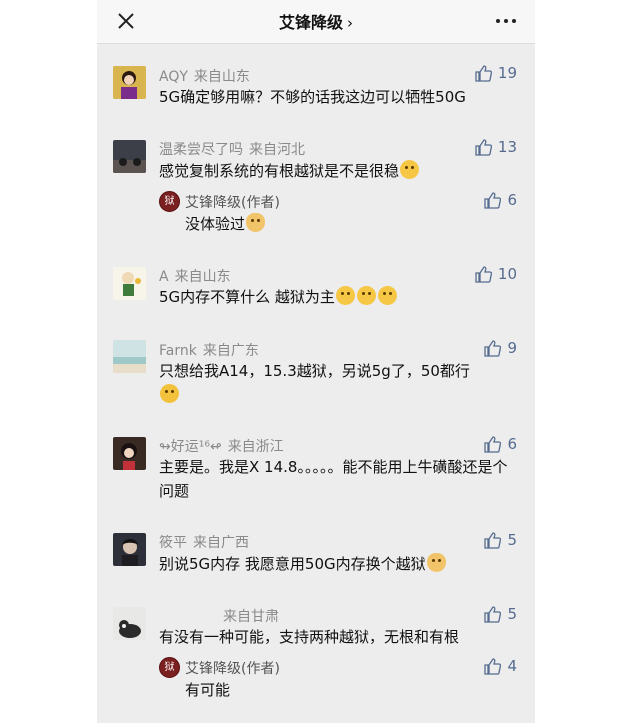  Describe the element at coordinates (215, 224) in the screenshot. I see `reply-text-content: 没体验过` at that location.